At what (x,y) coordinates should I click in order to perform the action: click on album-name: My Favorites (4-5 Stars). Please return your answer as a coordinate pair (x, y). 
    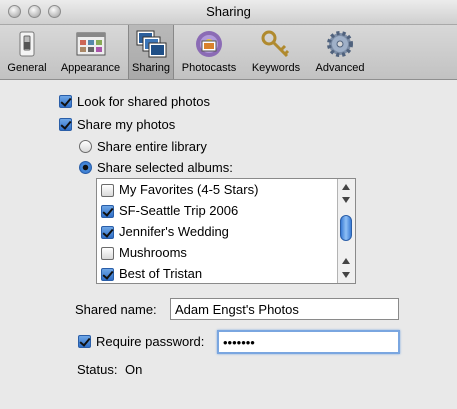
    Looking at the image, I should click on (189, 189).